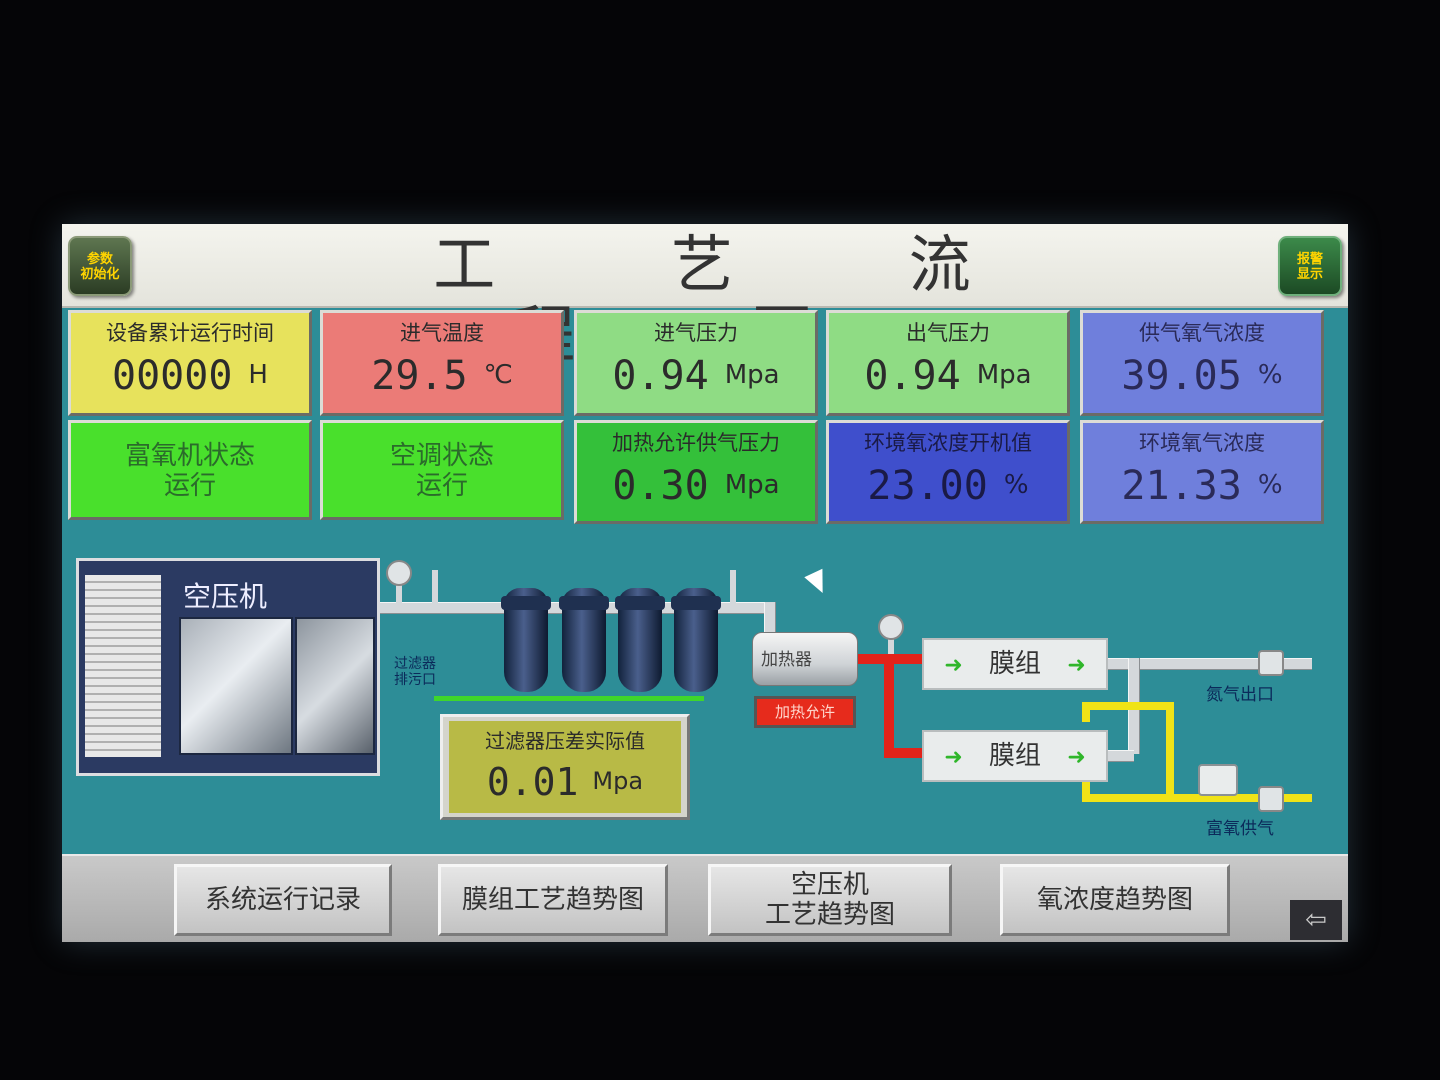  I want to click on membrane-2-label: 膜组, so click(1014, 756).